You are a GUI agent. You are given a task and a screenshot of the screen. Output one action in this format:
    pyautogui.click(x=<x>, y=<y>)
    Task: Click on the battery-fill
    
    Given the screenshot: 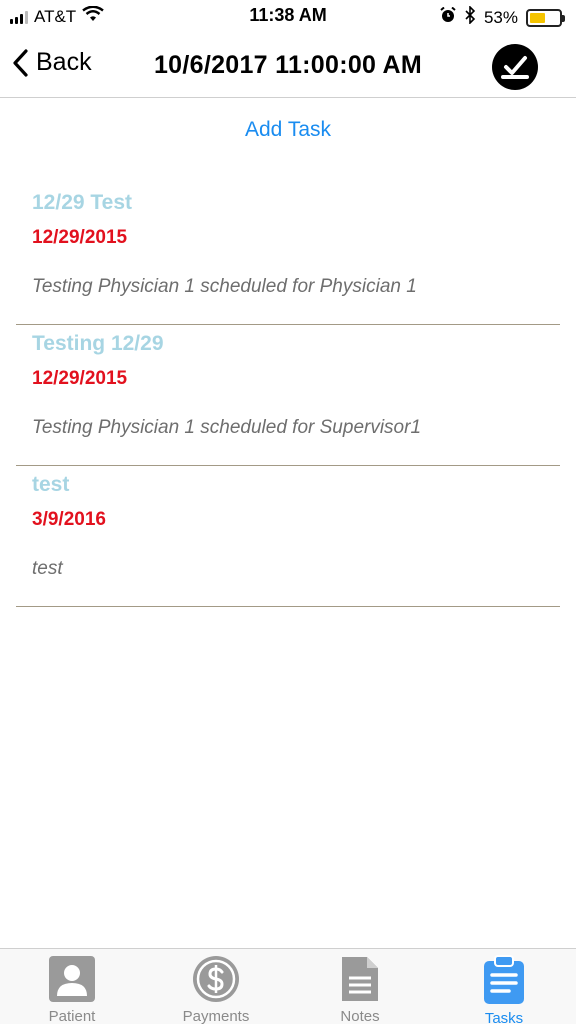 What is the action you would take?
    pyautogui.click(x=537, y=17)
    